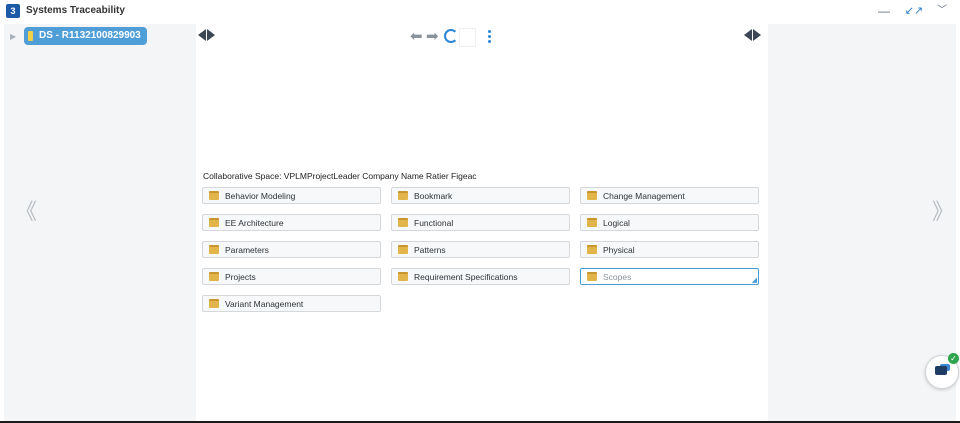 This screenshot has height=423, width=960. I want to click on toggle-right-panel-icon, so click(755, 36).